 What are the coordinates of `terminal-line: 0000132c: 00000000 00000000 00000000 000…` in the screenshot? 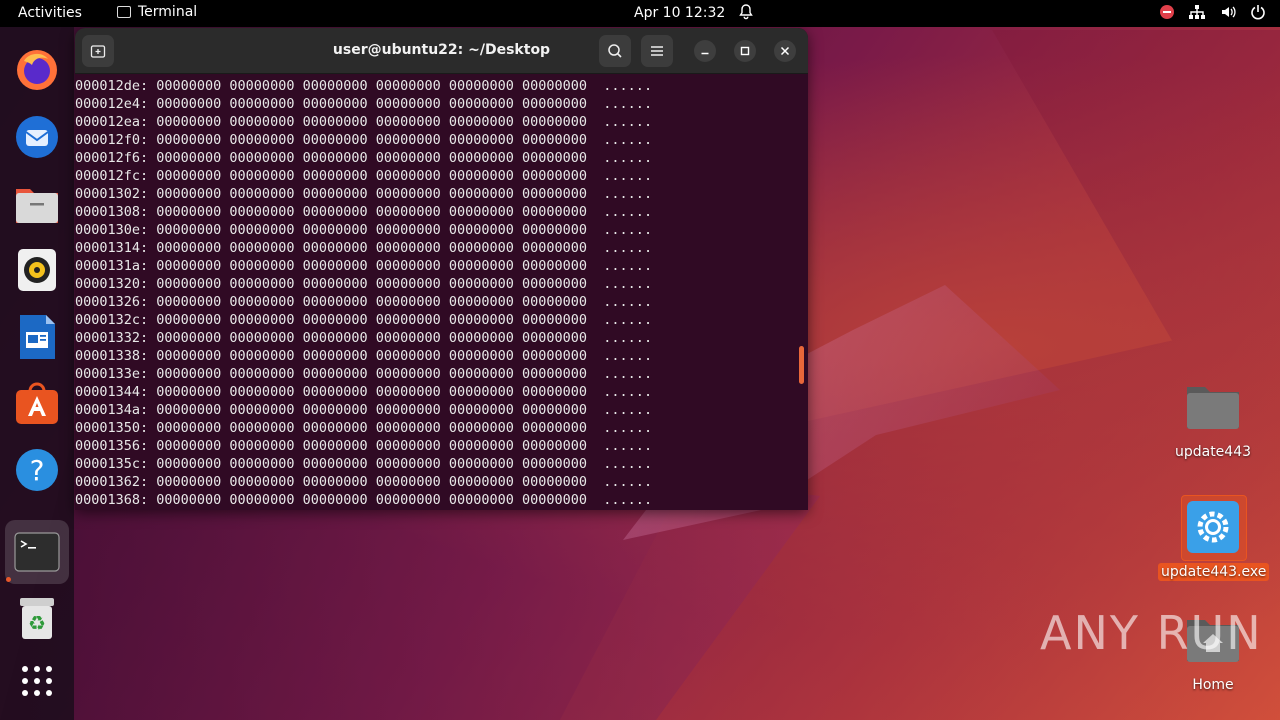 It's located at (364, 320).